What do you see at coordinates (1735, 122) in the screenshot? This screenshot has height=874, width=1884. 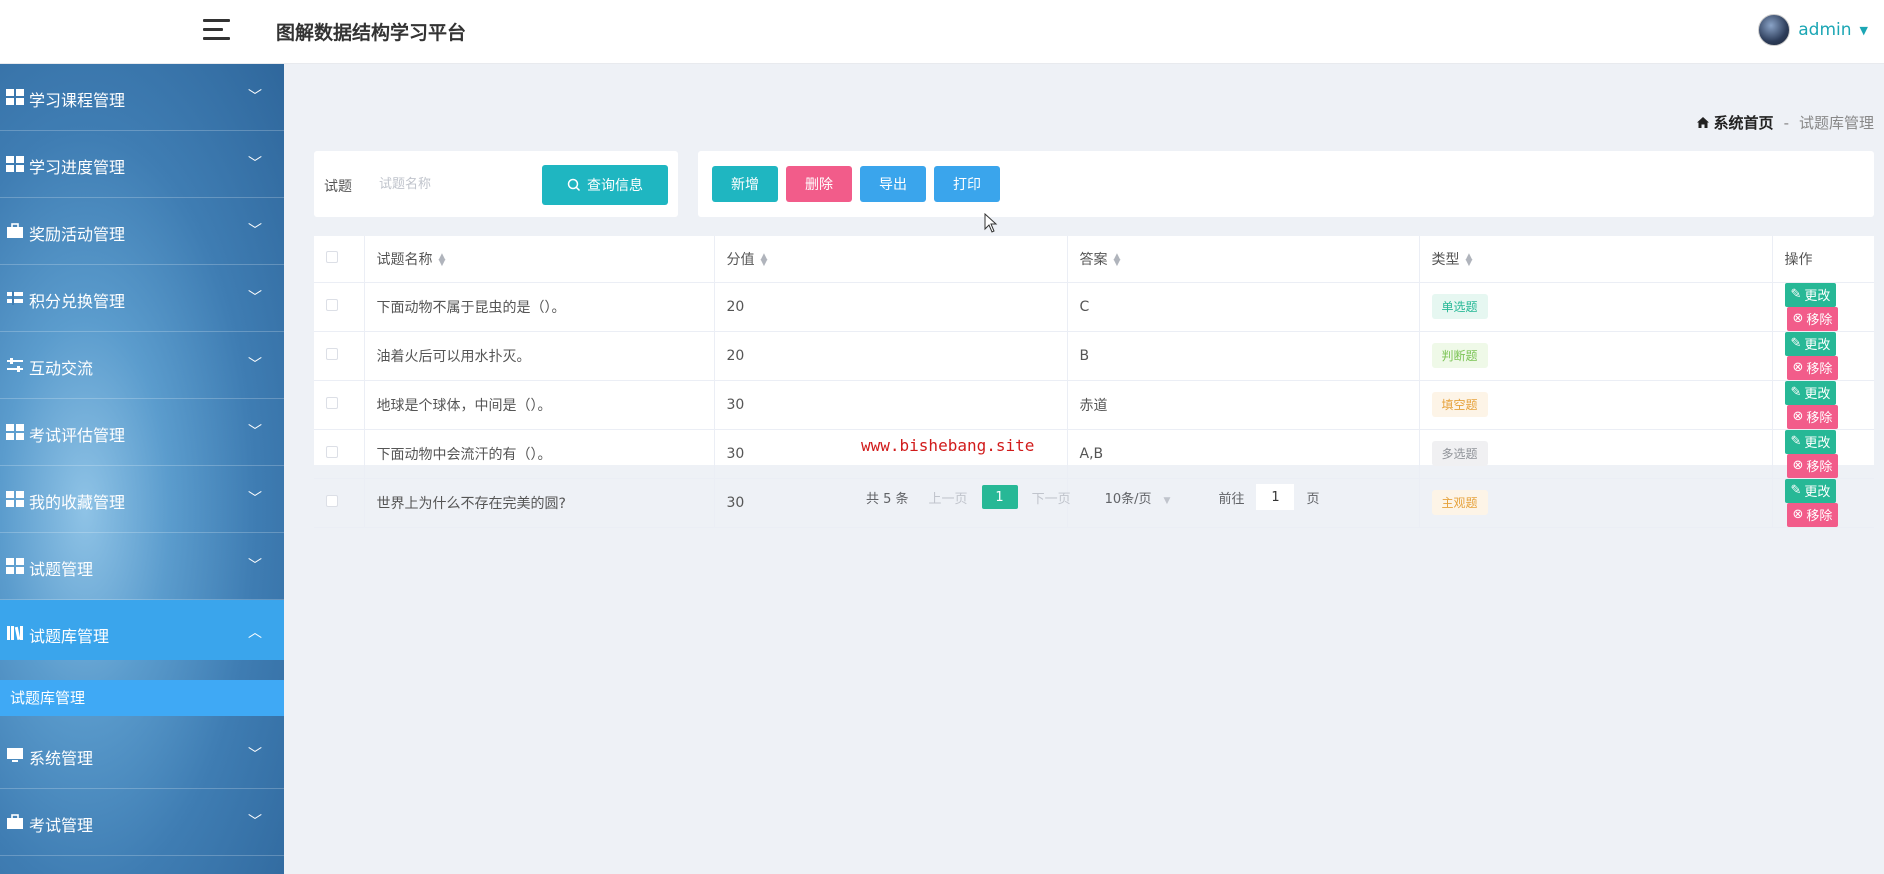 I see `breadcrumb-home: 系统首页` at bounding box center [1735, 122].